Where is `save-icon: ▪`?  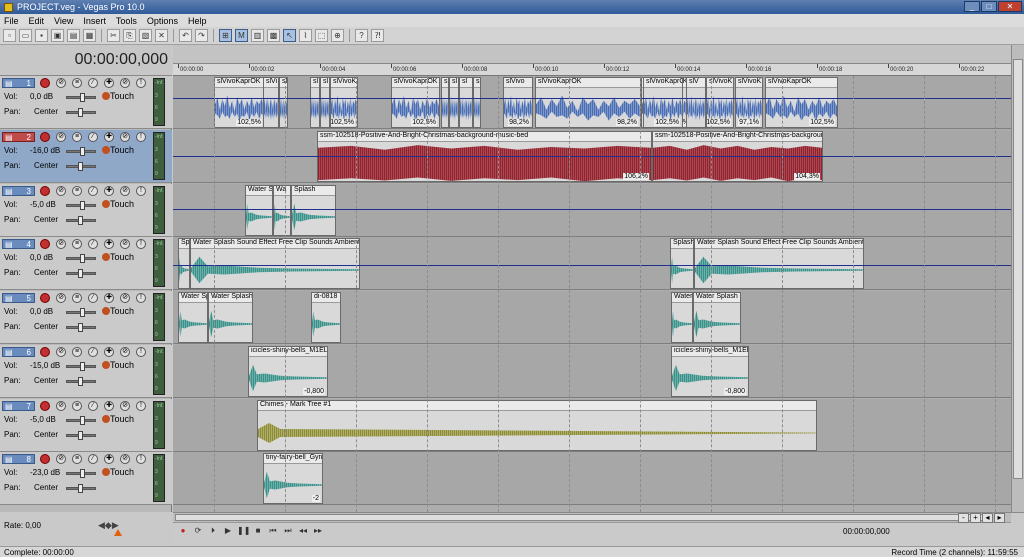 save-icon: ▪ is located at coordinates (41, 35).